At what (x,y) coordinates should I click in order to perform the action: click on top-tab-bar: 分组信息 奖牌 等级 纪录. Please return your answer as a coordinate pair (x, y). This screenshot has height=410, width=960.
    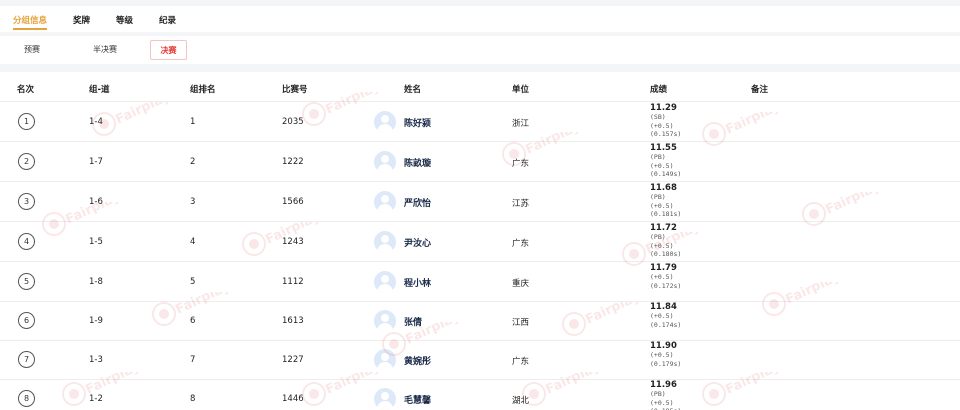
    Looking at the image, I should click on (480, 19).